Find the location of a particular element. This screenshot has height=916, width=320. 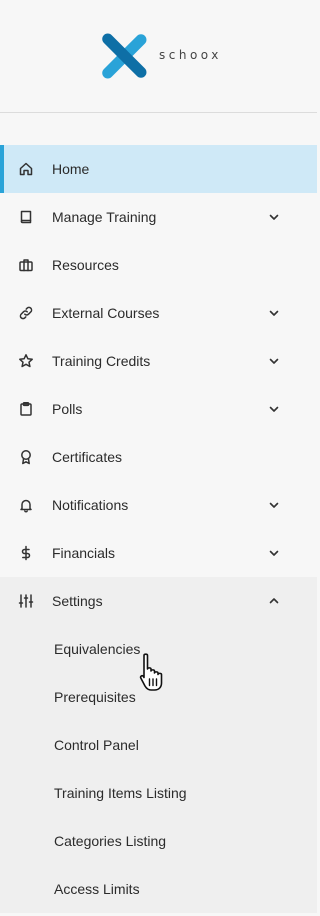

hand-pointer-cursor-icon is located at coordinates (151, 672).